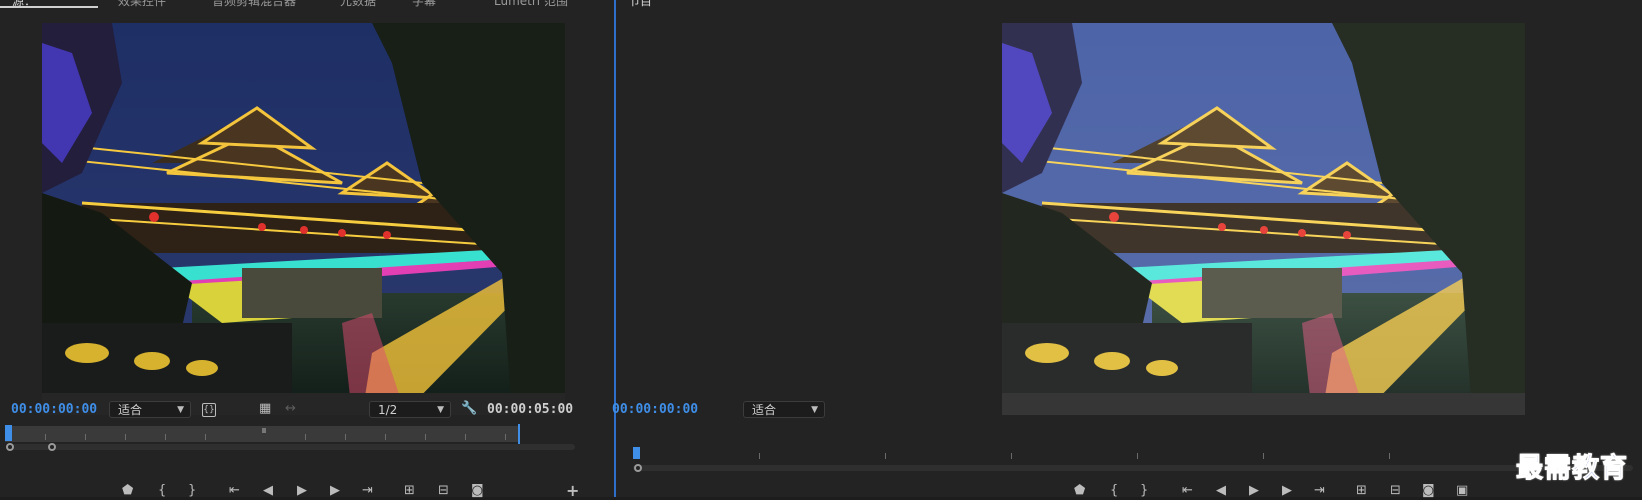  I want to click on program-current-timecode: 00:00:00:00, so click(655, 409).